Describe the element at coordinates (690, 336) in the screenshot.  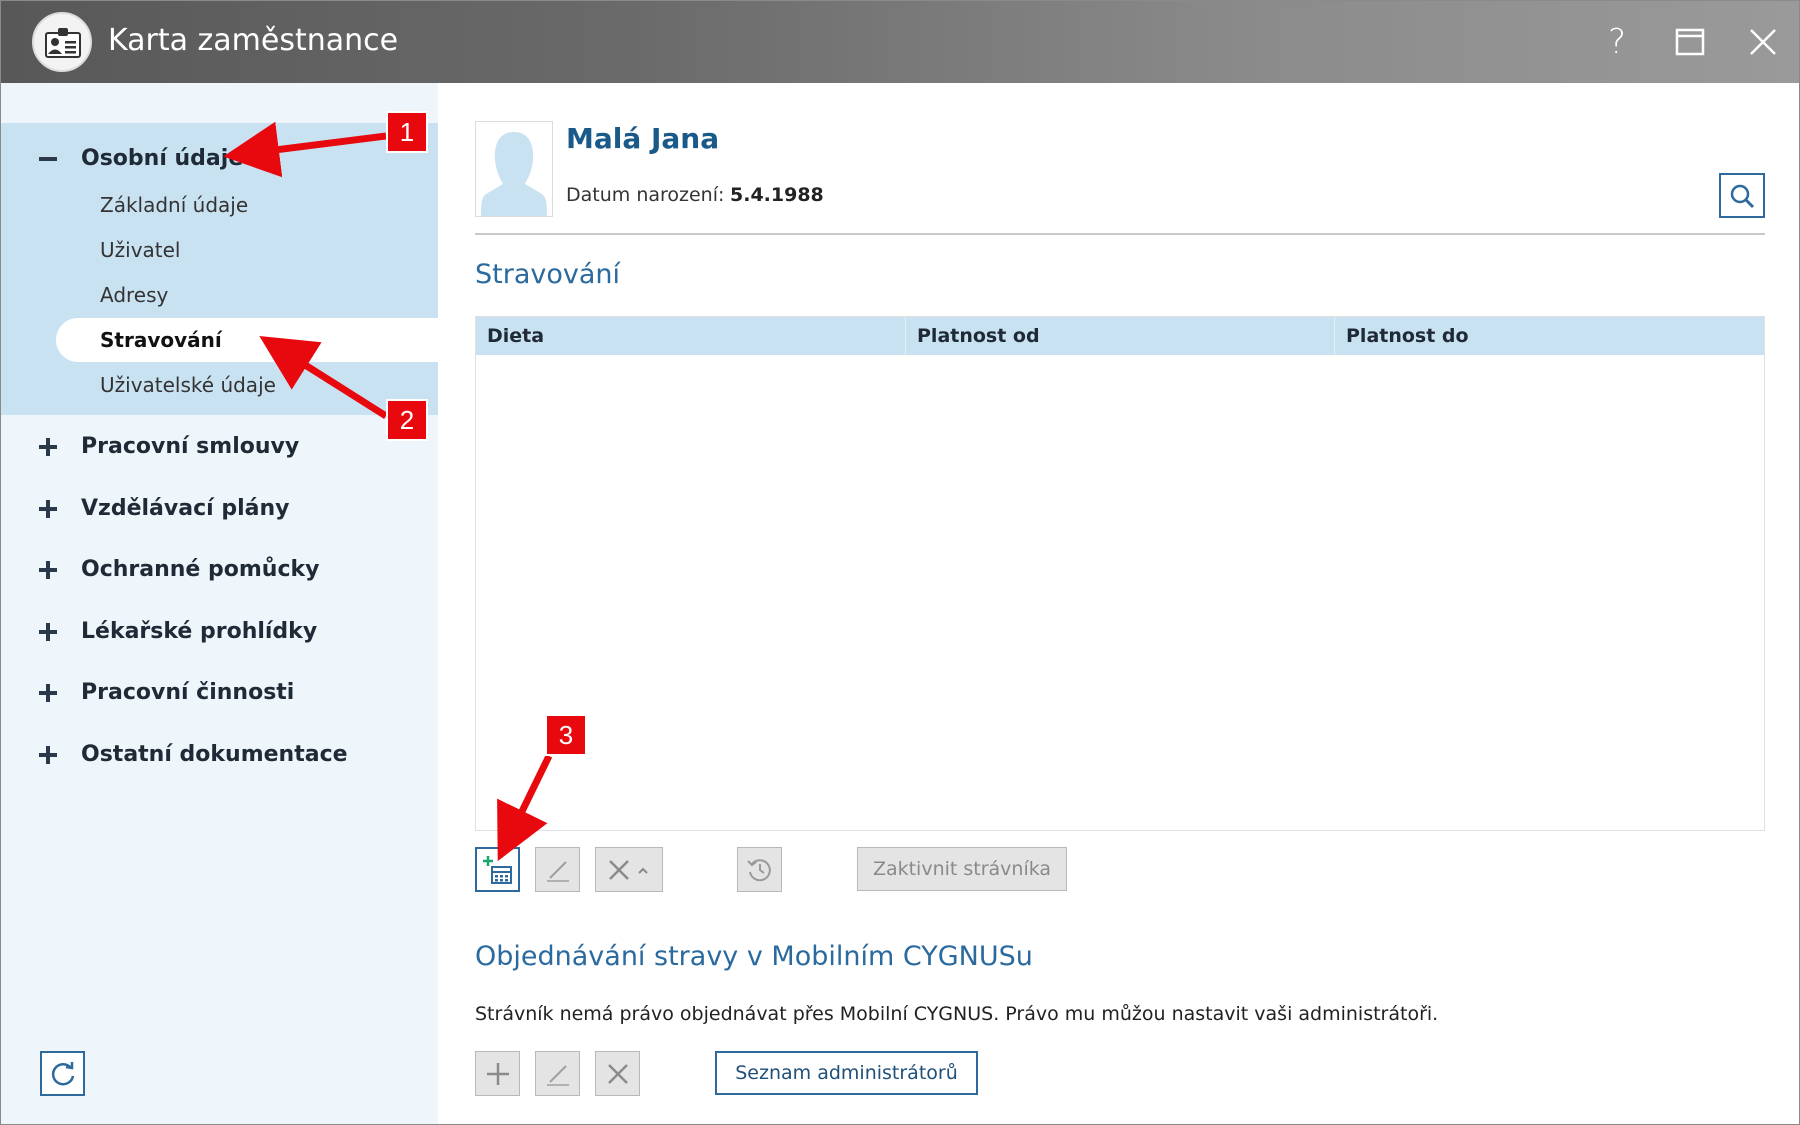
I see `column-header-dieta: Dieta` at that location.